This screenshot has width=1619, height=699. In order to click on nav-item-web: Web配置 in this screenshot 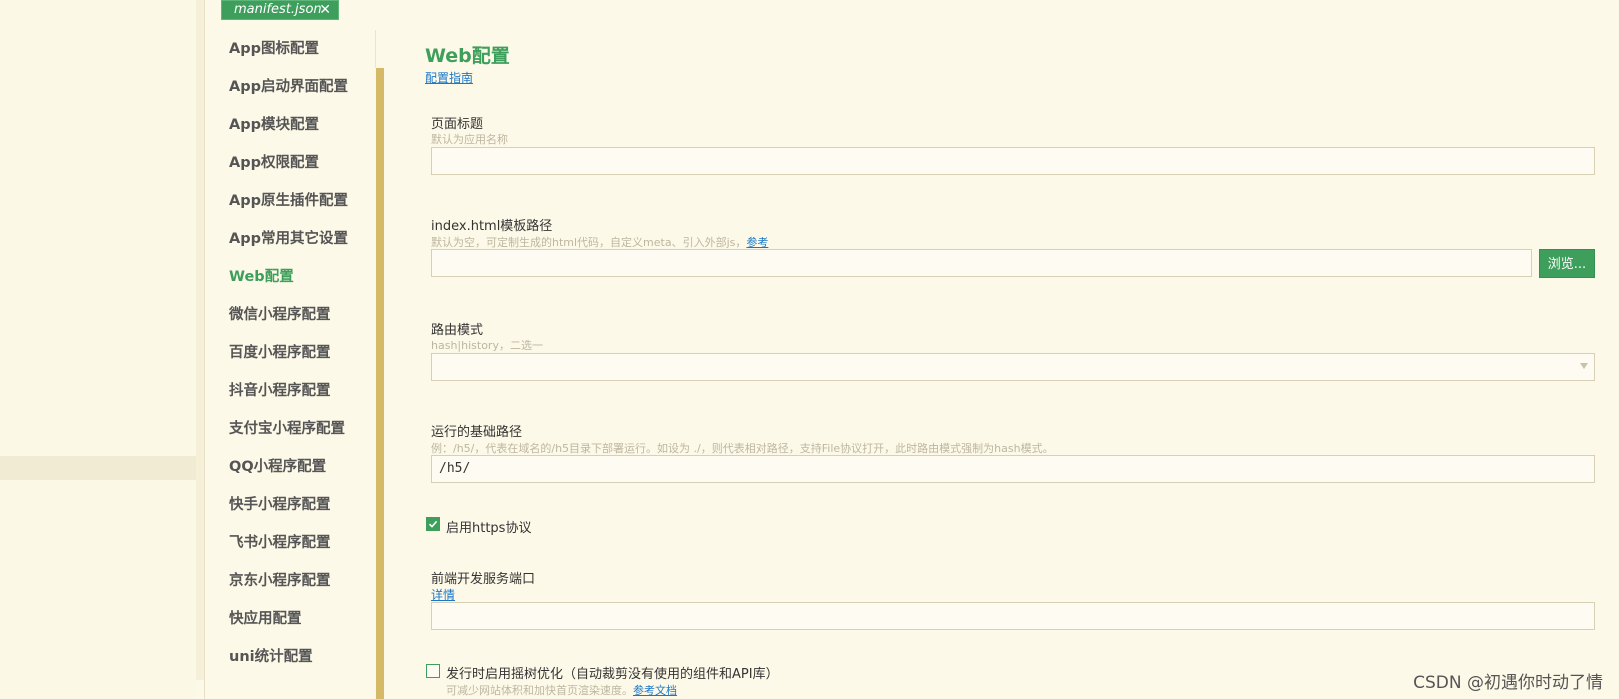, I will do `click(261, 277)`.